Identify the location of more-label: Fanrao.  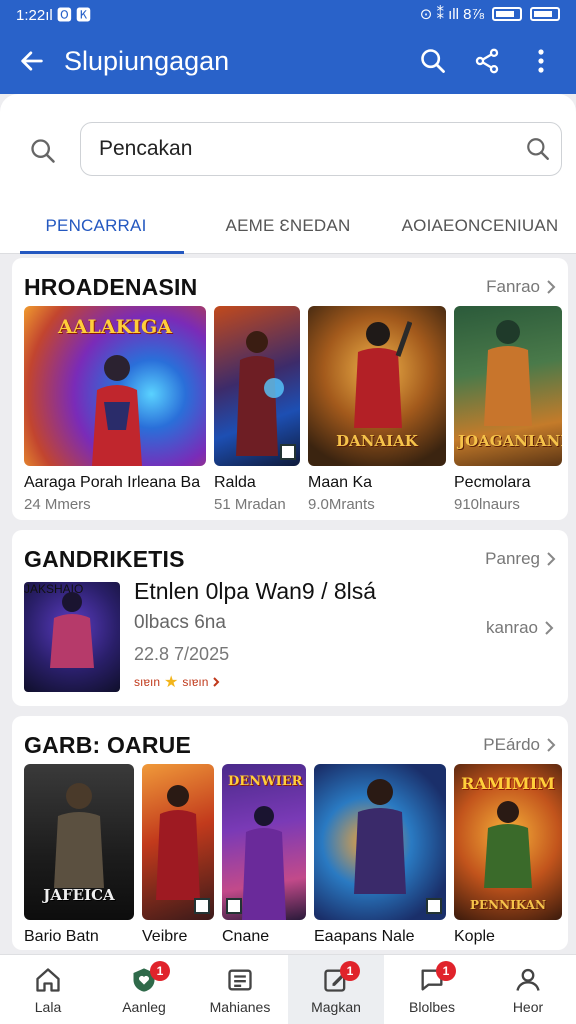
(513, 286).